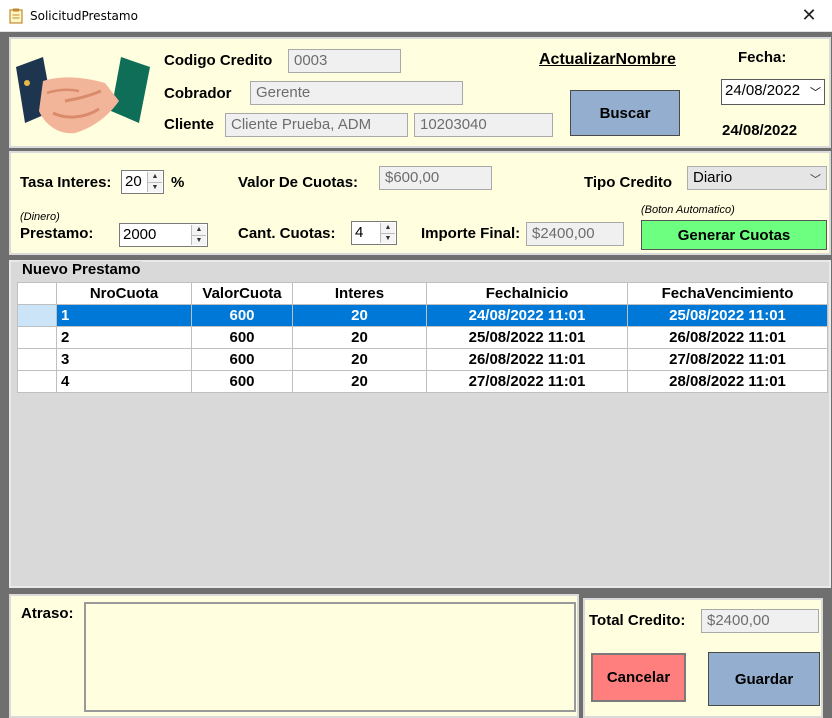 The height and width of the screenshot is (718, 832). What do you see at coordinates (83, 95) in the screenshot?
I see `handshake-icon` at bounding box center [83, 95].